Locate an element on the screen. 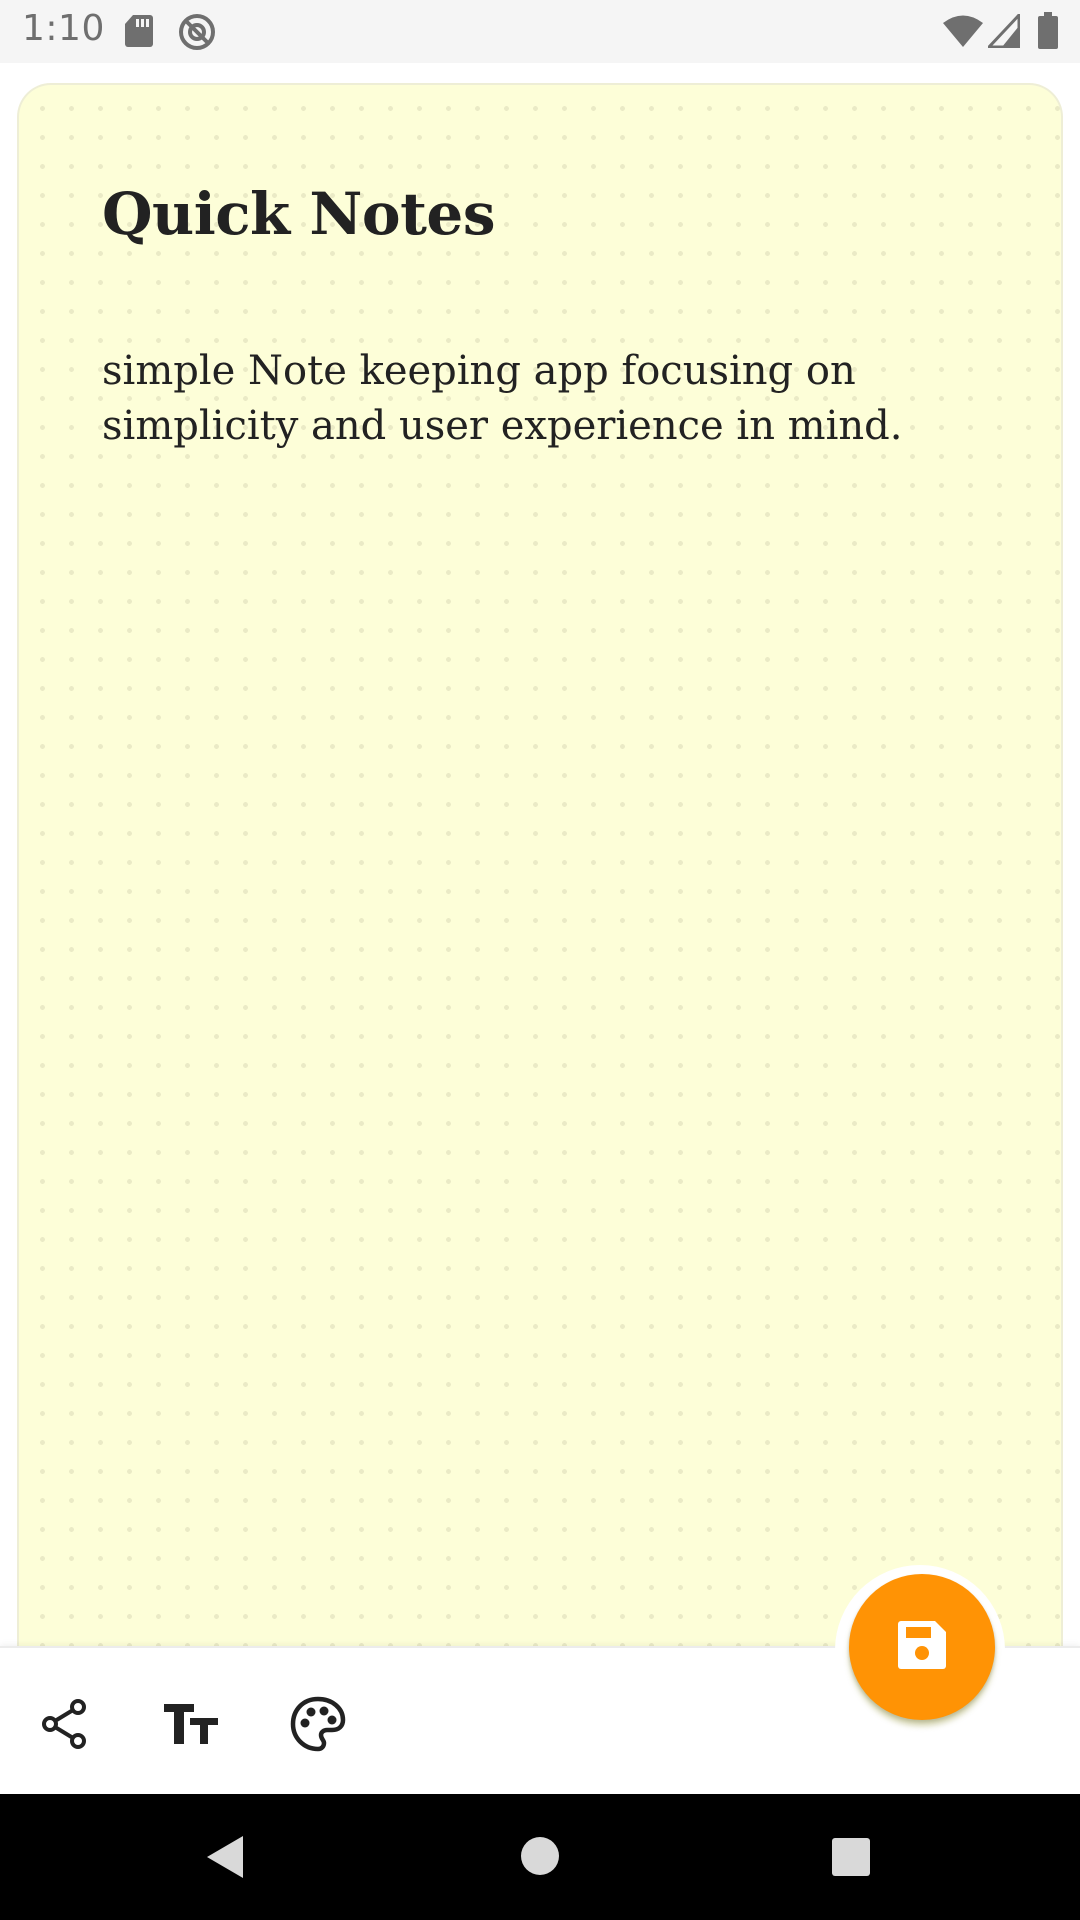 The width and height of the screenshot is (1080, 1920). recents-icon is located at coordinates (851, 1859).